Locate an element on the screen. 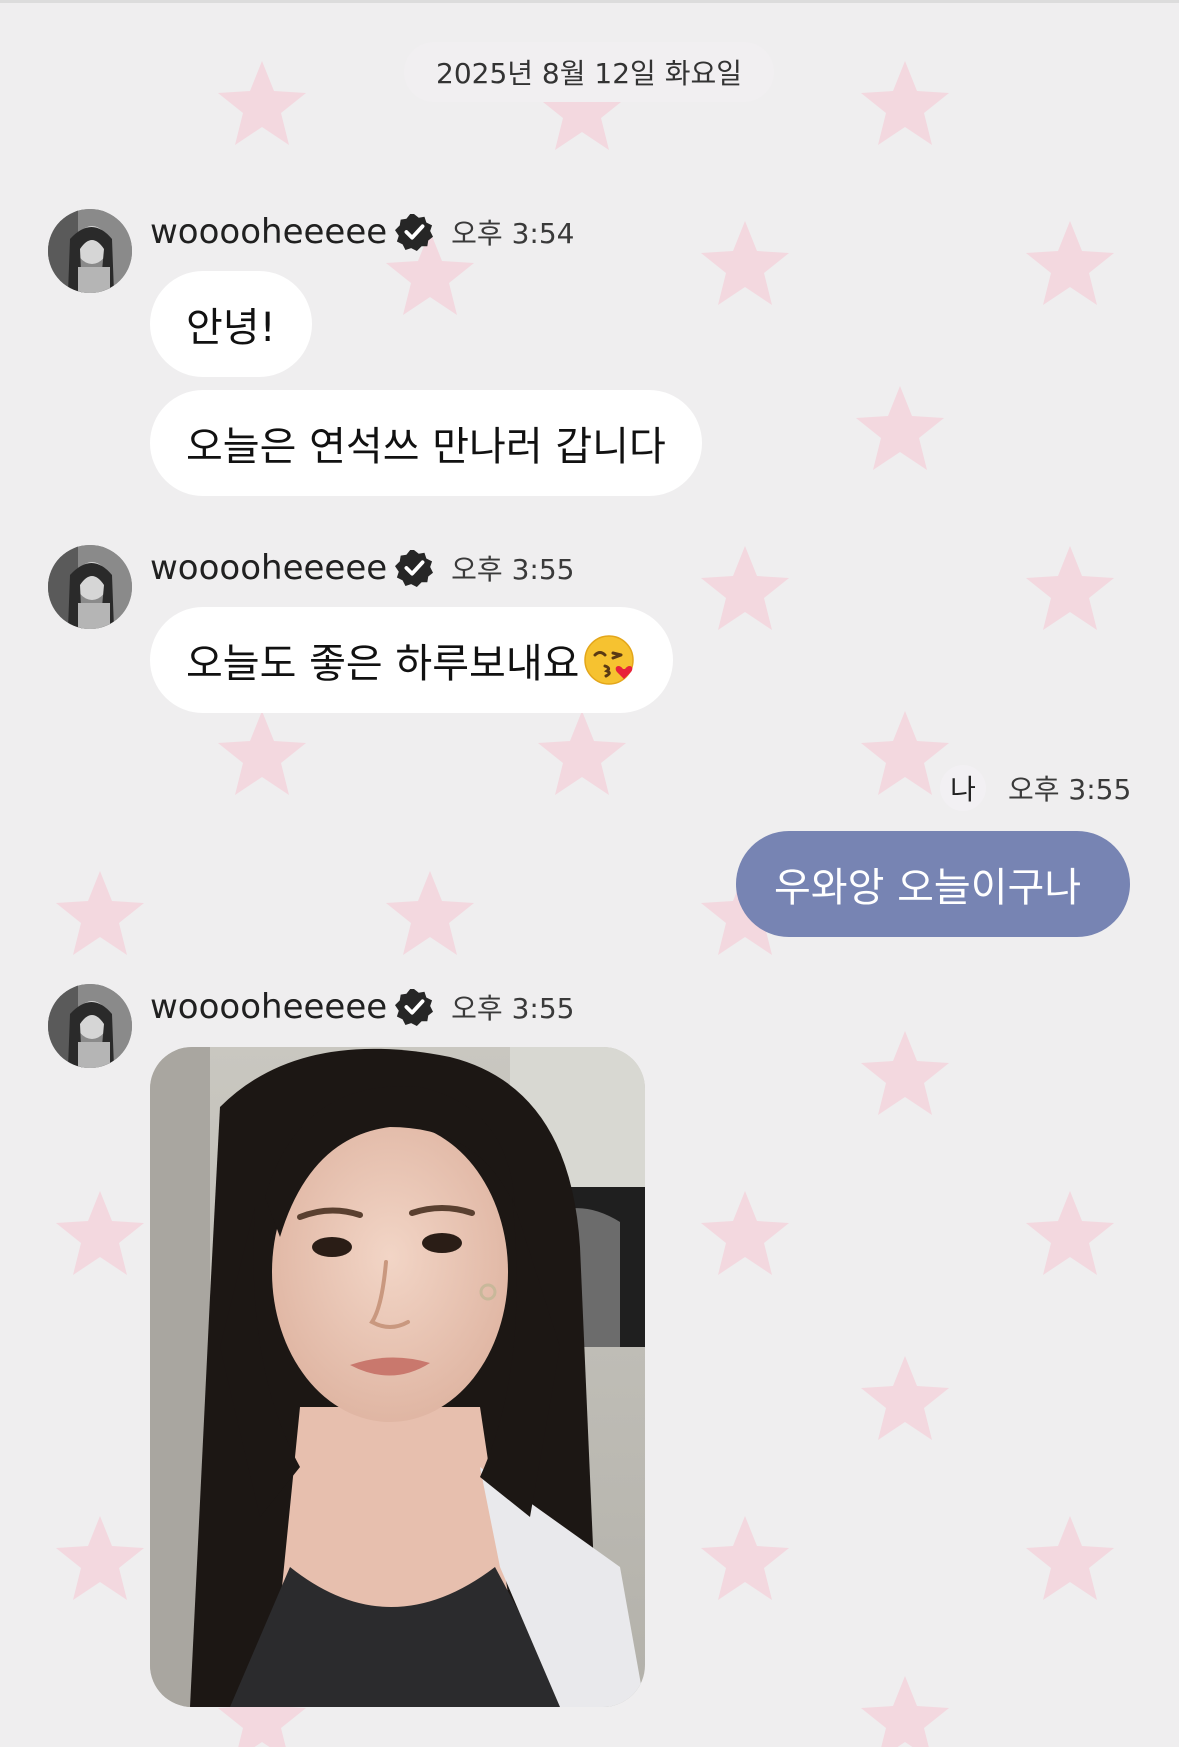 This screenshot has height=1747, width=1179. incoming-message-bubble: 오늘도 좋은 하루보내요 is located at coordinates (412, 660).